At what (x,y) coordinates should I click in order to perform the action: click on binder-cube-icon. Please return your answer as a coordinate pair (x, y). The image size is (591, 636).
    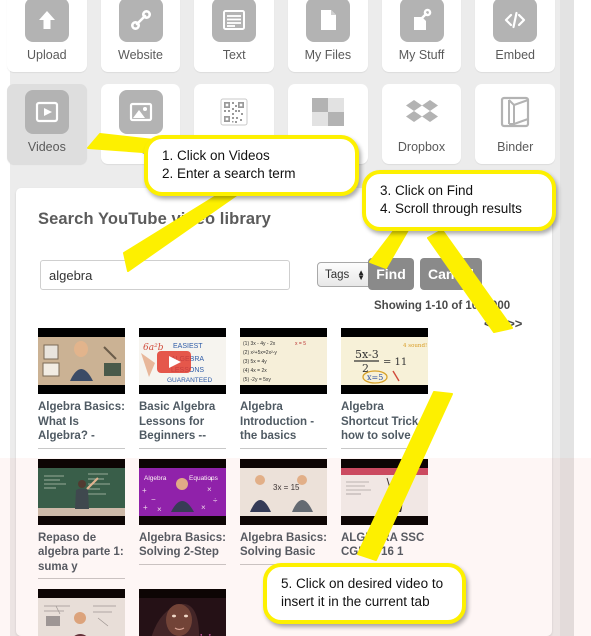
    Looking at the image, I should click on (515, 112).